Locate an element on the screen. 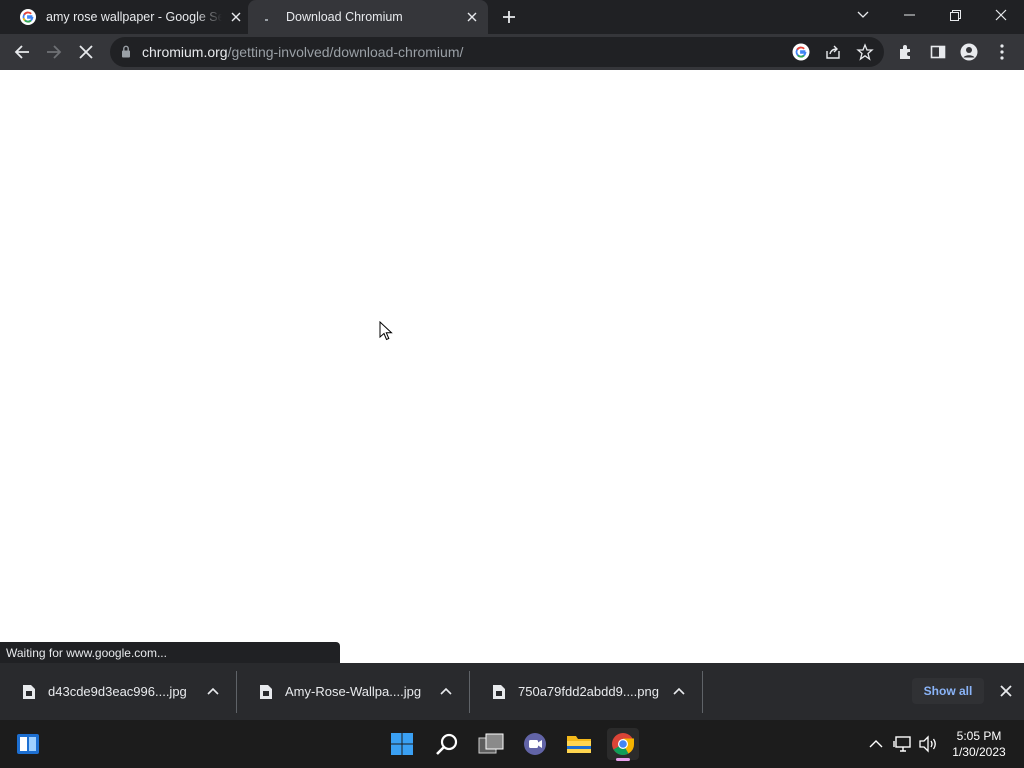 This screenshot has height=768, width=1024. chrome-icon is located at coordinates (623, 744).